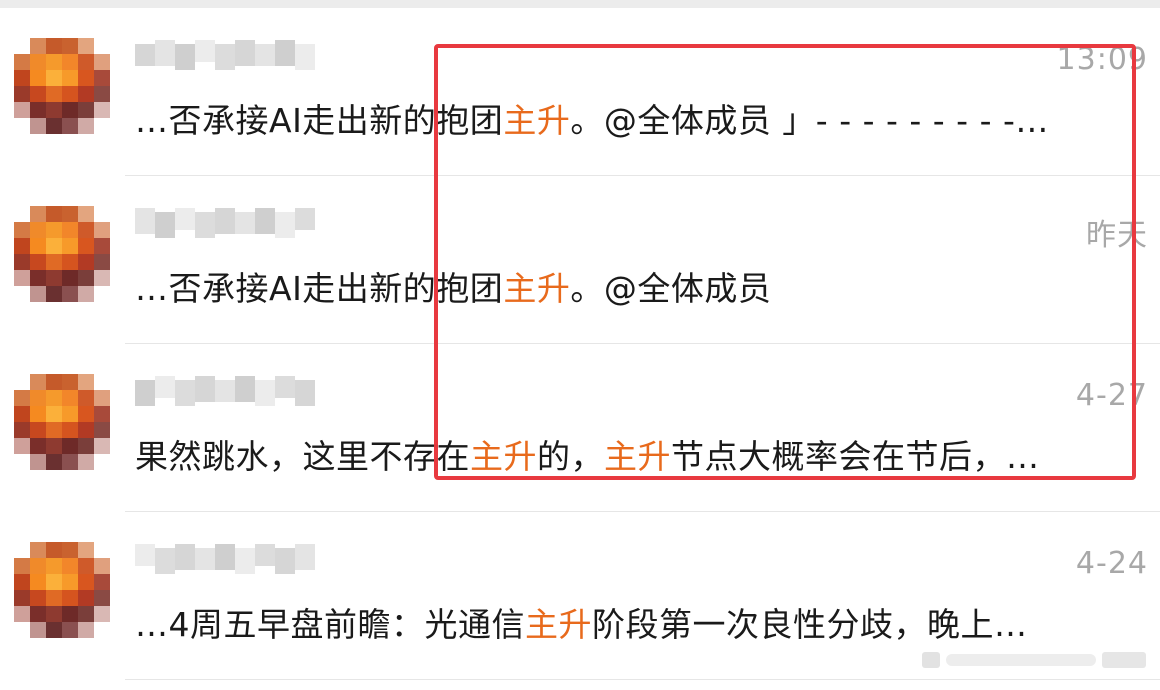 Image resolution: width=1160 pixels, height=690 pixels. Describe the element at coordinates (1117, 235) in the screenshot. I see `message-time: 昨天` at that location.